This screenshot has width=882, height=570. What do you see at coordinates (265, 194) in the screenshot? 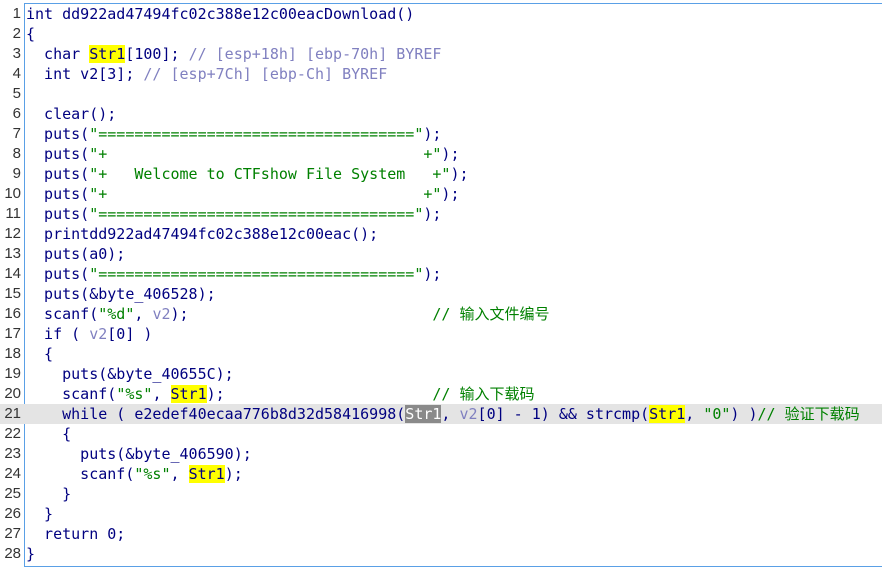
I see `string-token: "+ +"` at bounding box center [265, 194].